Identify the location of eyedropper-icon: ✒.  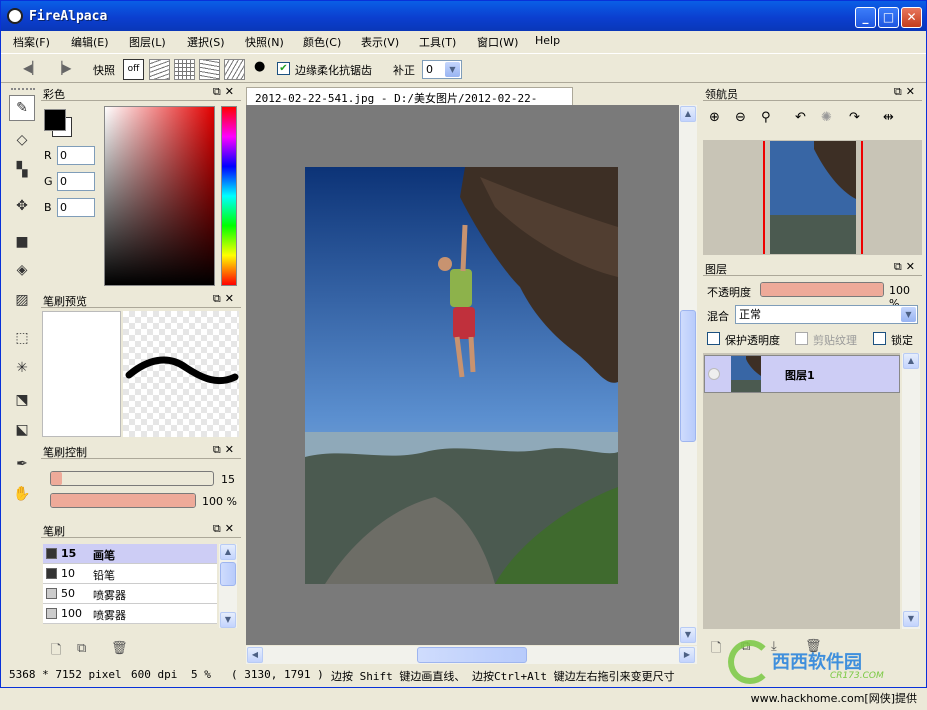
(22, 464).